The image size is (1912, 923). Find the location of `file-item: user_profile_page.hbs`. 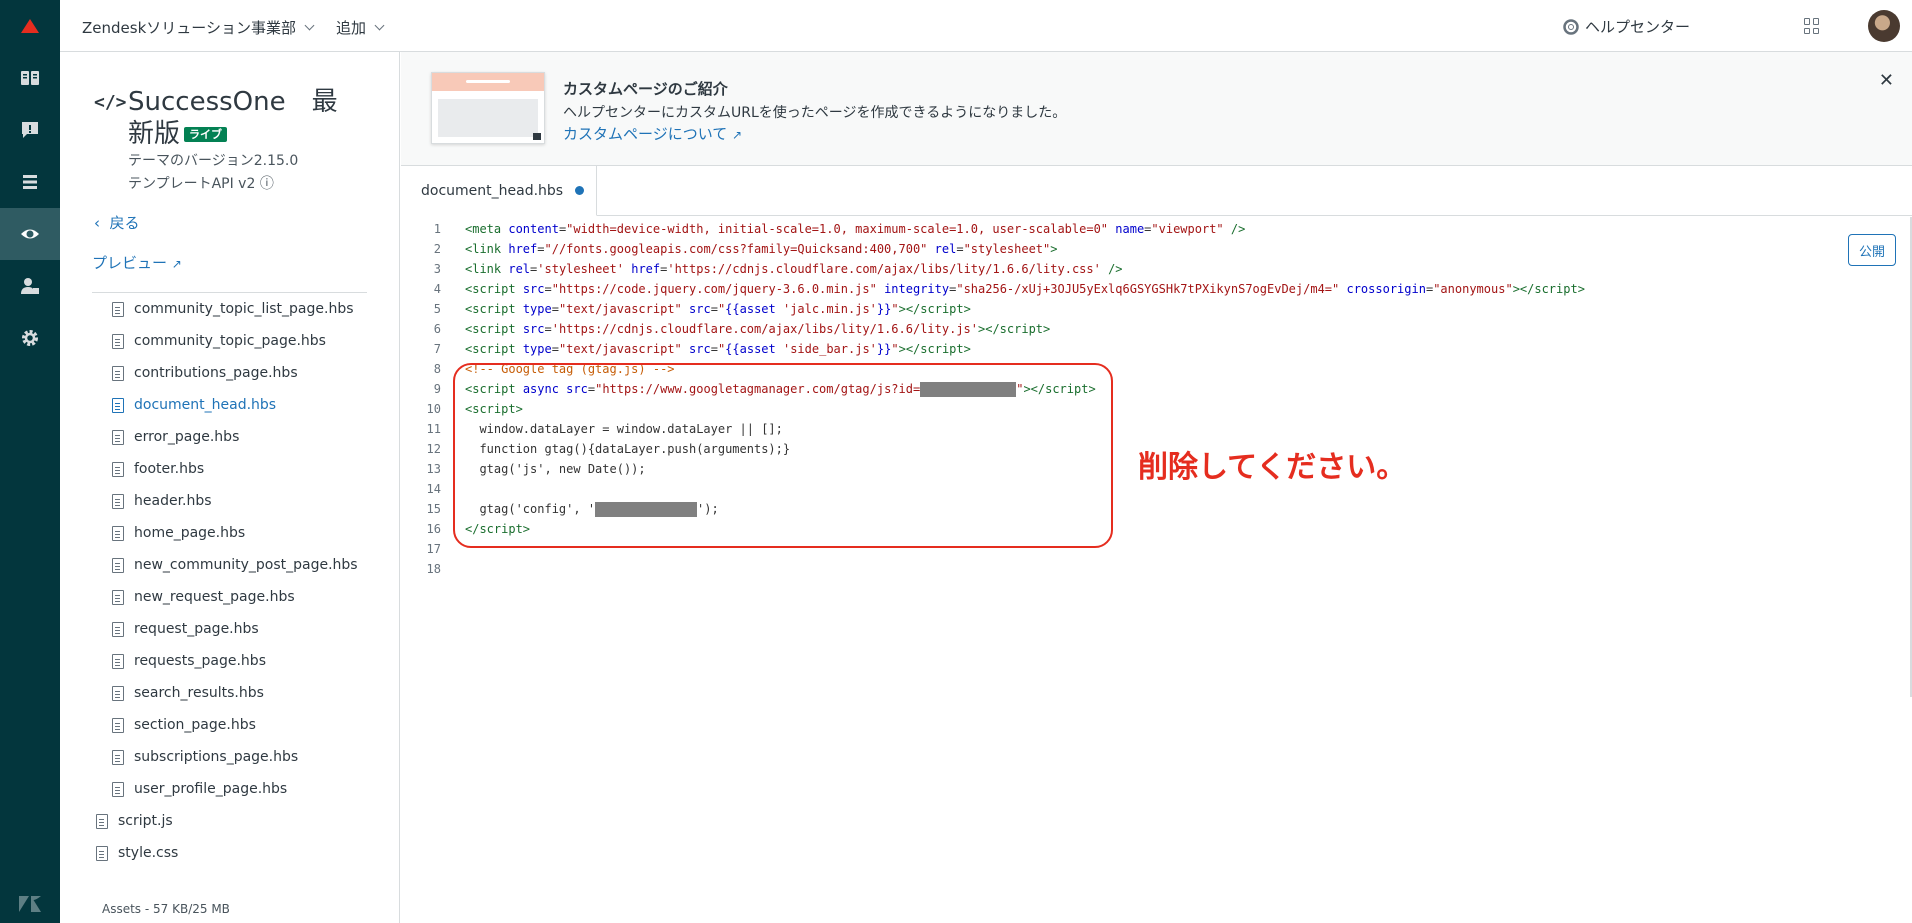

file-item: user_profile_page.hbs is located at coordinates (199, 789).